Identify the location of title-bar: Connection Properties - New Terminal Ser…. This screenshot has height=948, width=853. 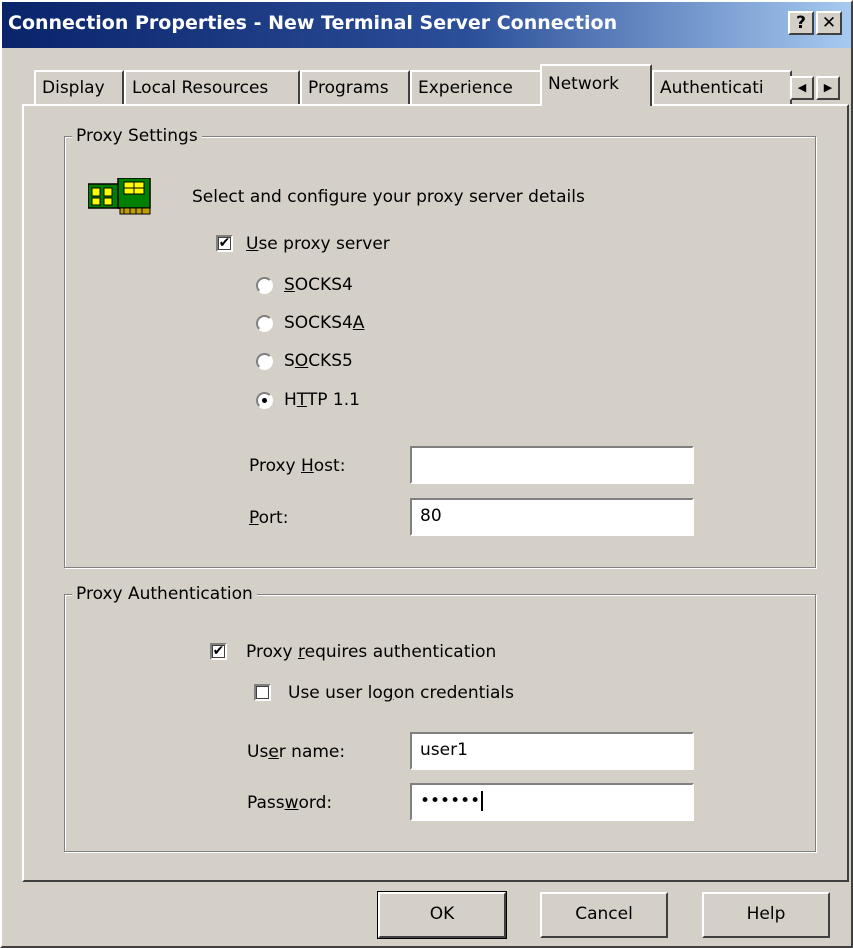
(426, 25).